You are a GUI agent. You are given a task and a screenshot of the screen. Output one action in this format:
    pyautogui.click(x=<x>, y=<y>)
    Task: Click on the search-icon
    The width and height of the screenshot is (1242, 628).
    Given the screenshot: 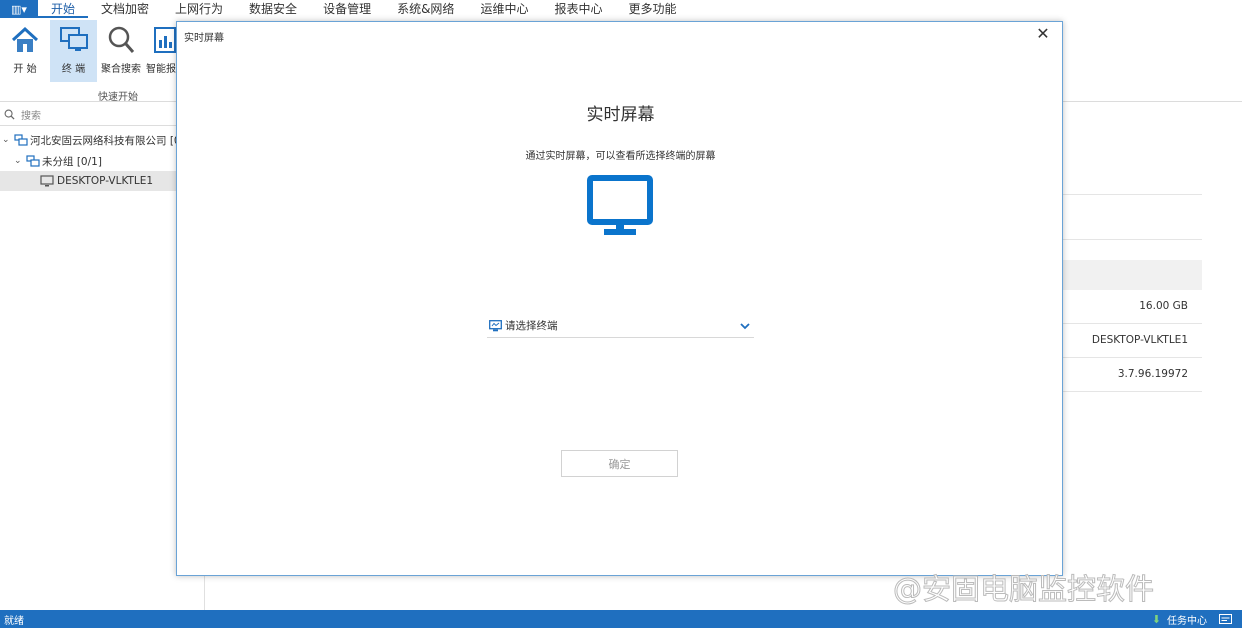 What is the action you would take?
    pyautogui.click(x=121, y=39)
    